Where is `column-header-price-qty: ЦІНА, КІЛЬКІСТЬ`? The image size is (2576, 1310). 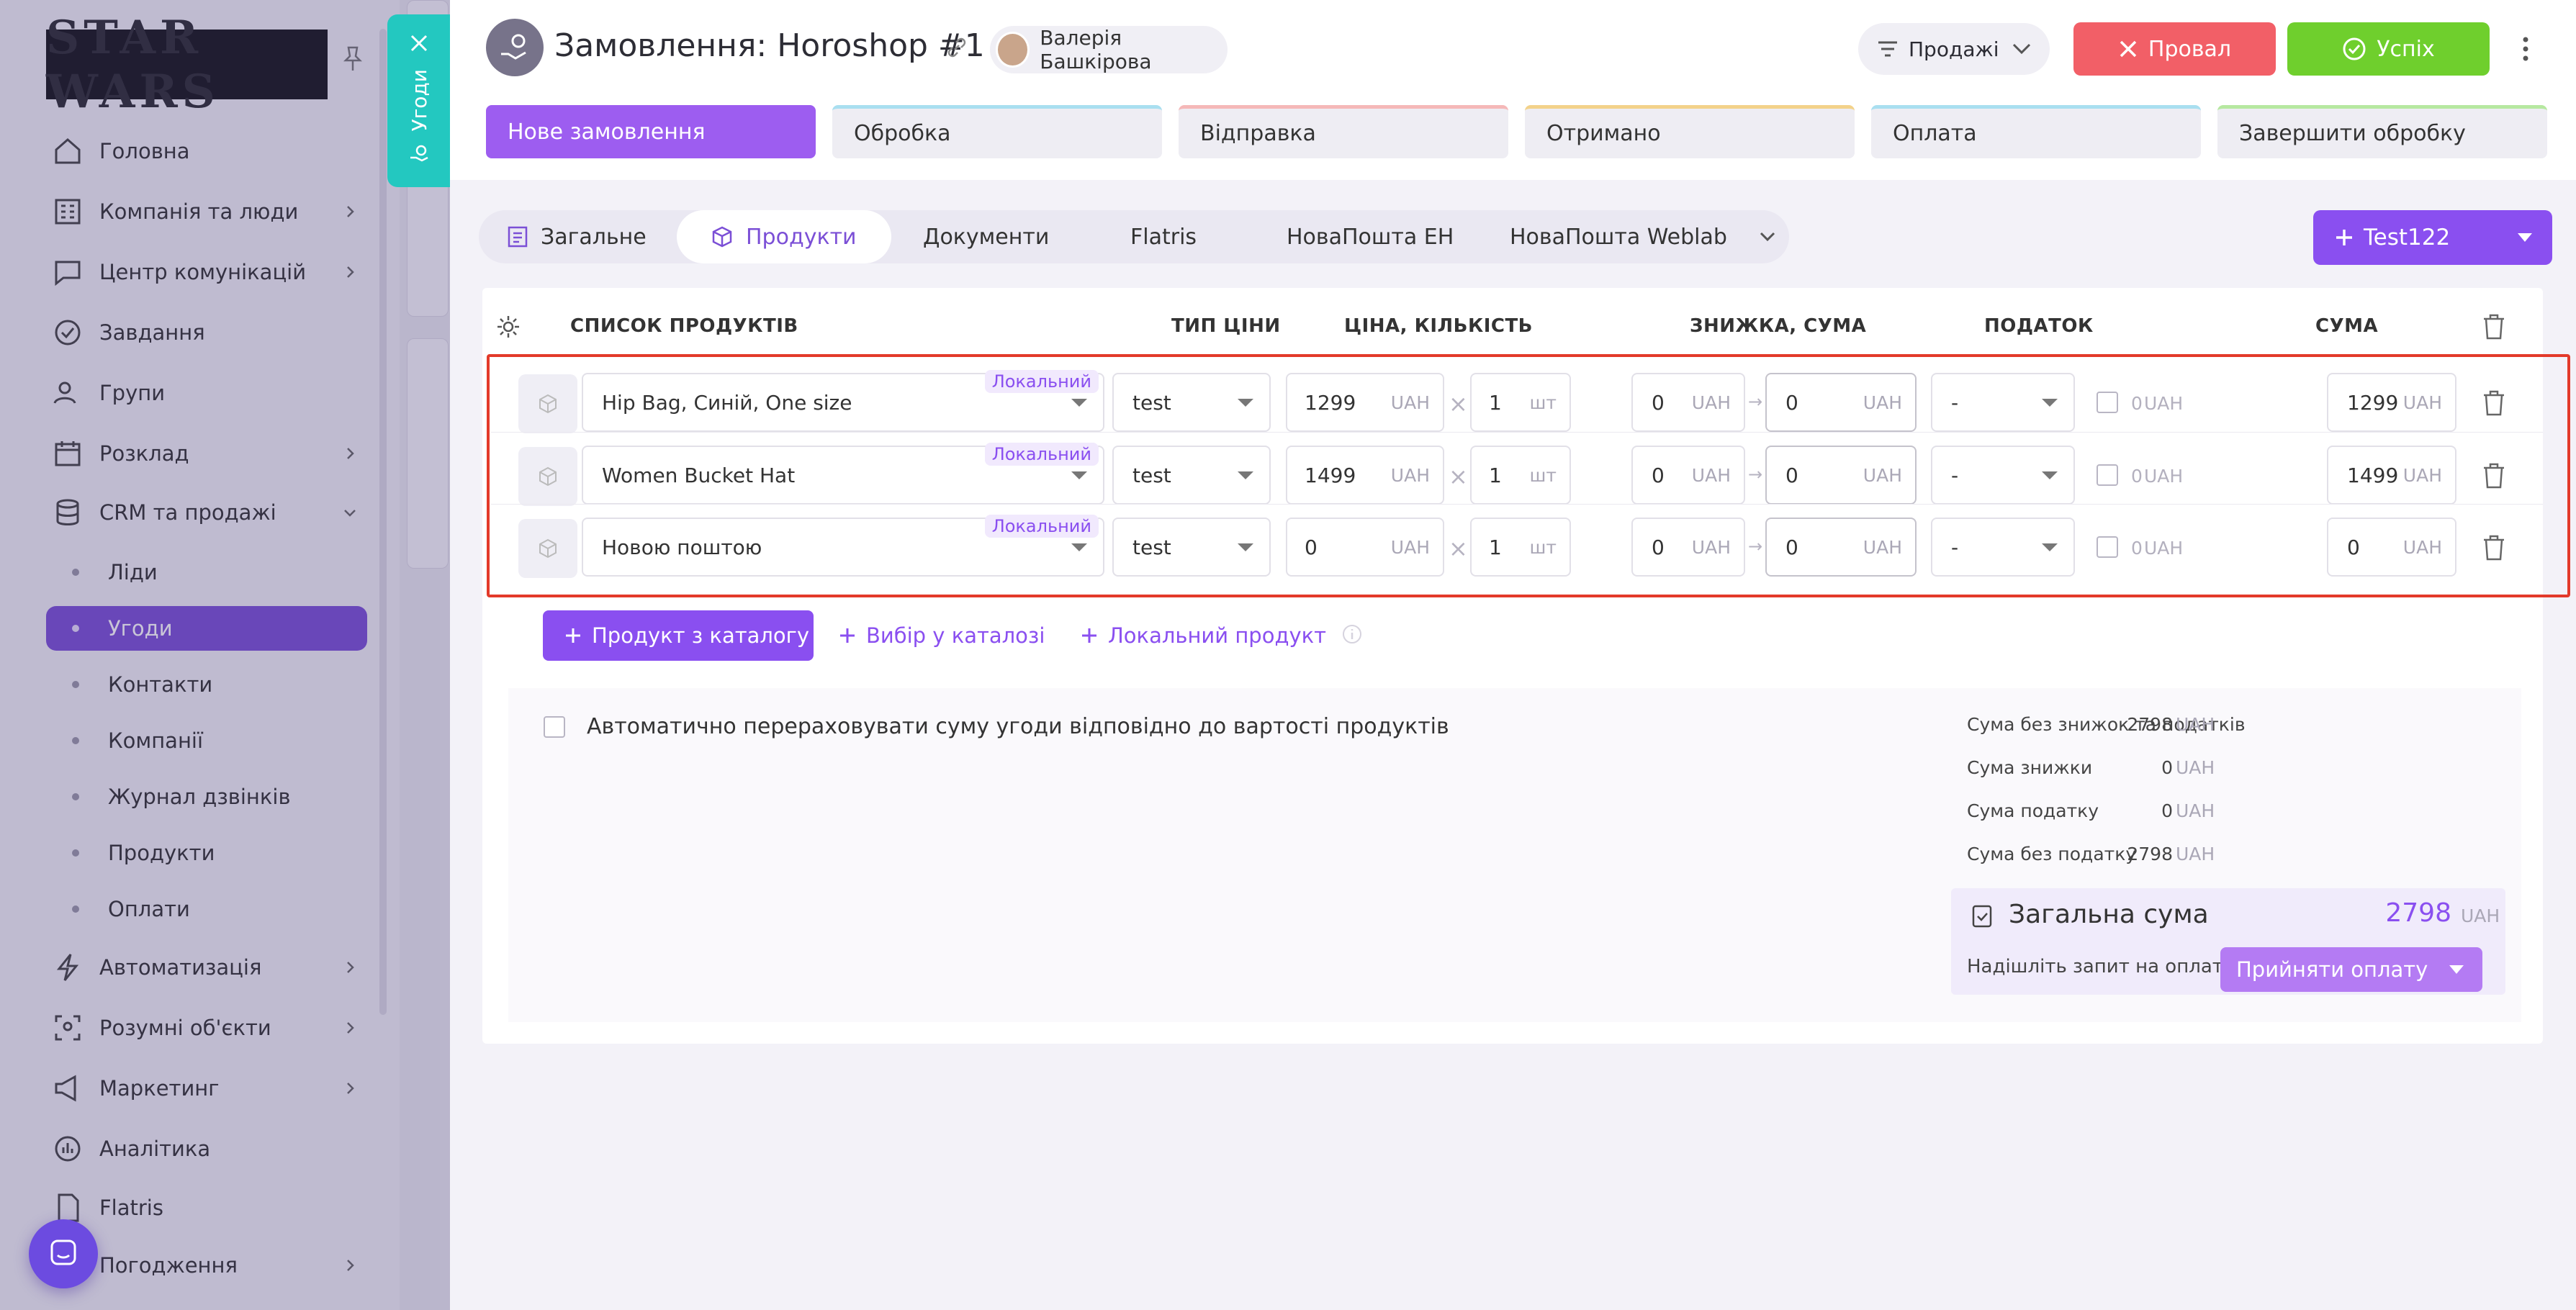
column-header-price-qty: ЦІНА, КІЛЬКІСТЬ is located at coordinates (1439, 326).